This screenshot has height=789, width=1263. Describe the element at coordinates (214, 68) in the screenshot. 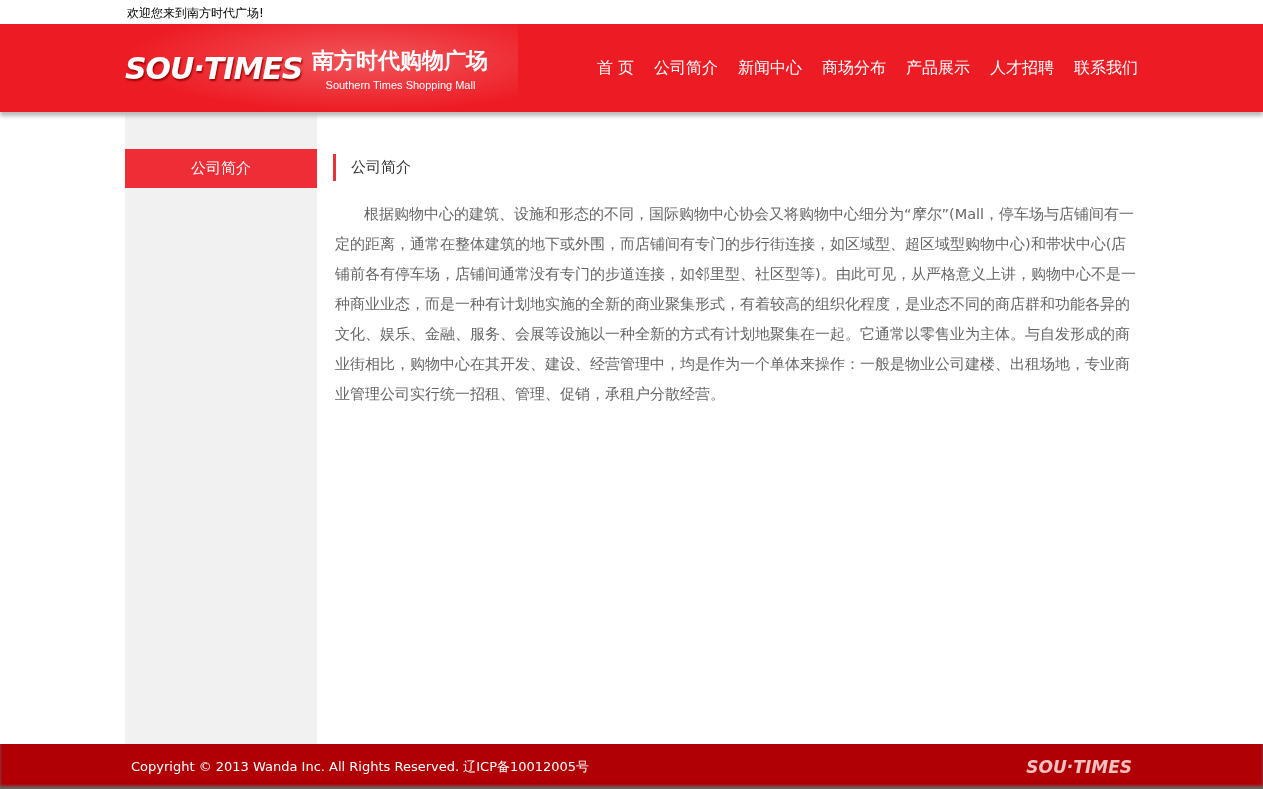

I see `logo-mark: SOU·TIMES` at that location.